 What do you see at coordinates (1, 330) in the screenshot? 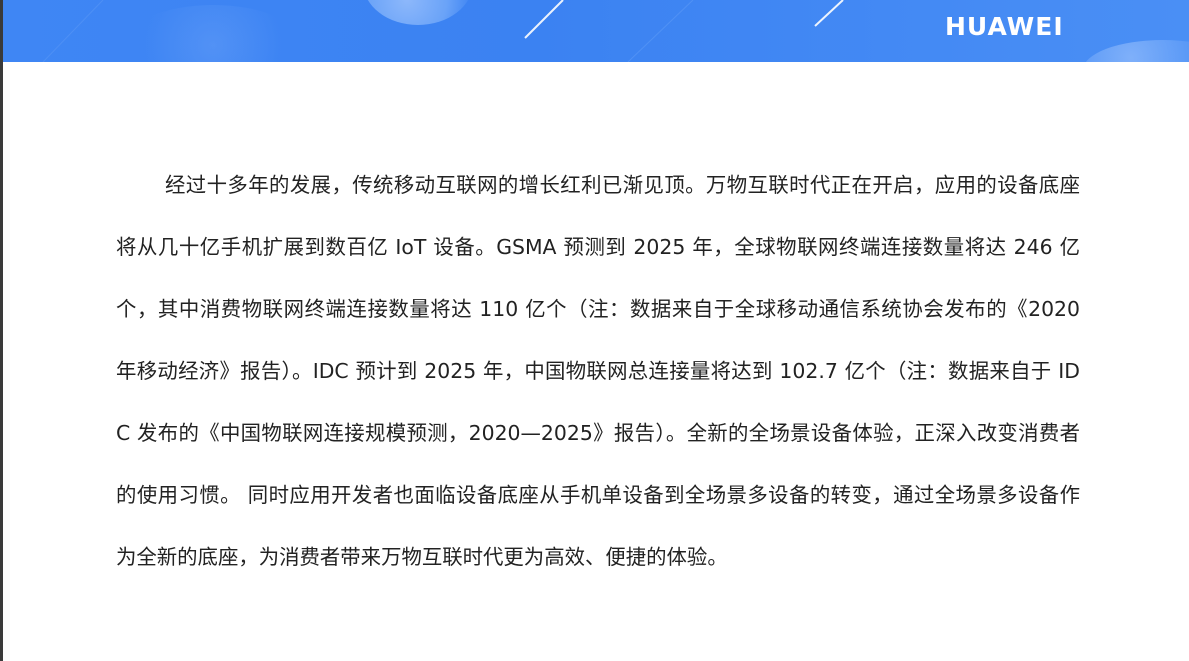
I see `left-border` at bounding box center [1, 330].